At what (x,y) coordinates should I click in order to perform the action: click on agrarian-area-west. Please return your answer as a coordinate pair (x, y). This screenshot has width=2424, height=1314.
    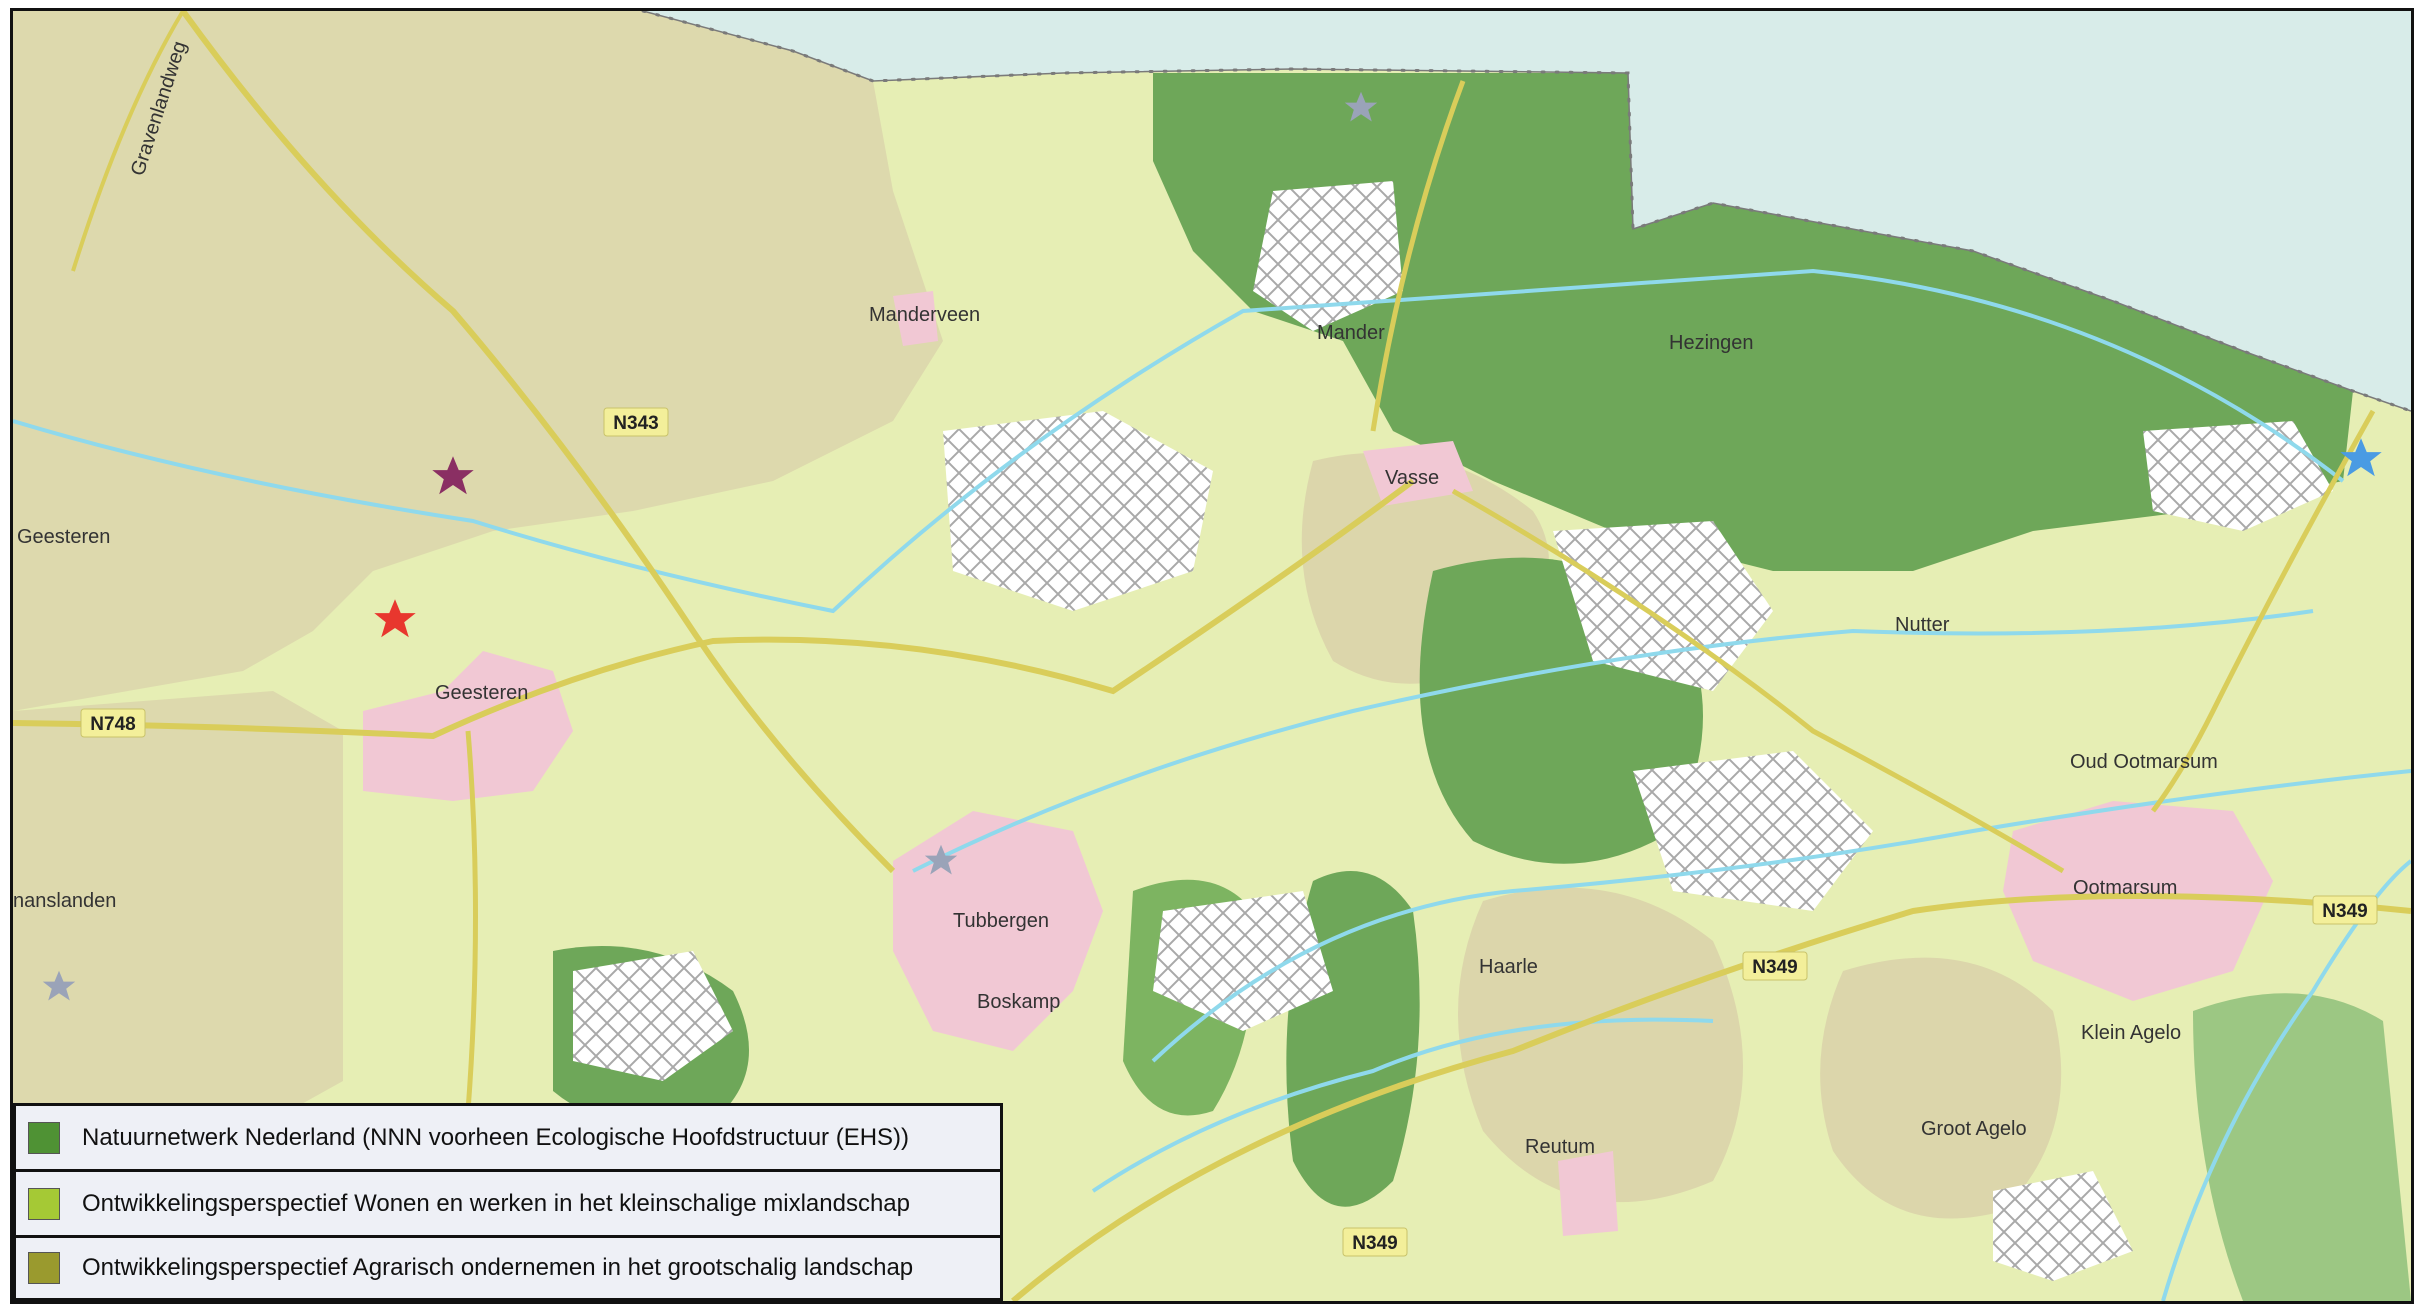
    Looking at the image, I should click on (178, 916).